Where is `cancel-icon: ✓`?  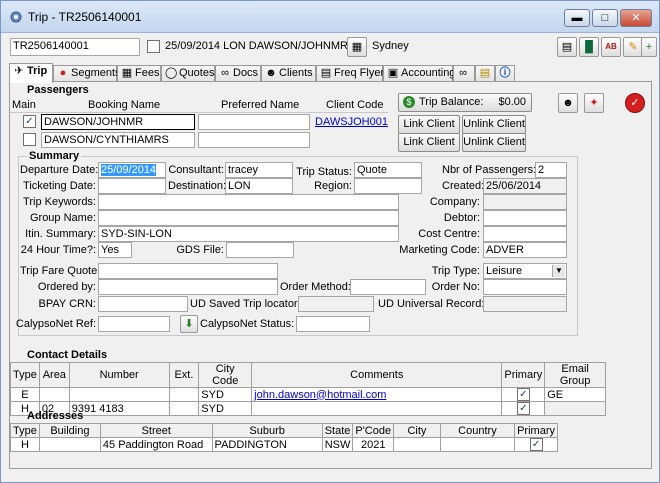 cancel-icon: ✓ is located at coordinates (635, 103).